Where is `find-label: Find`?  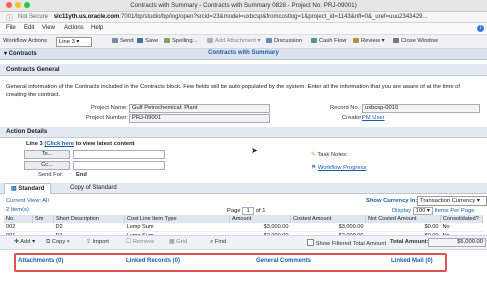 find-label: Find is located at coordinates (220, 242).